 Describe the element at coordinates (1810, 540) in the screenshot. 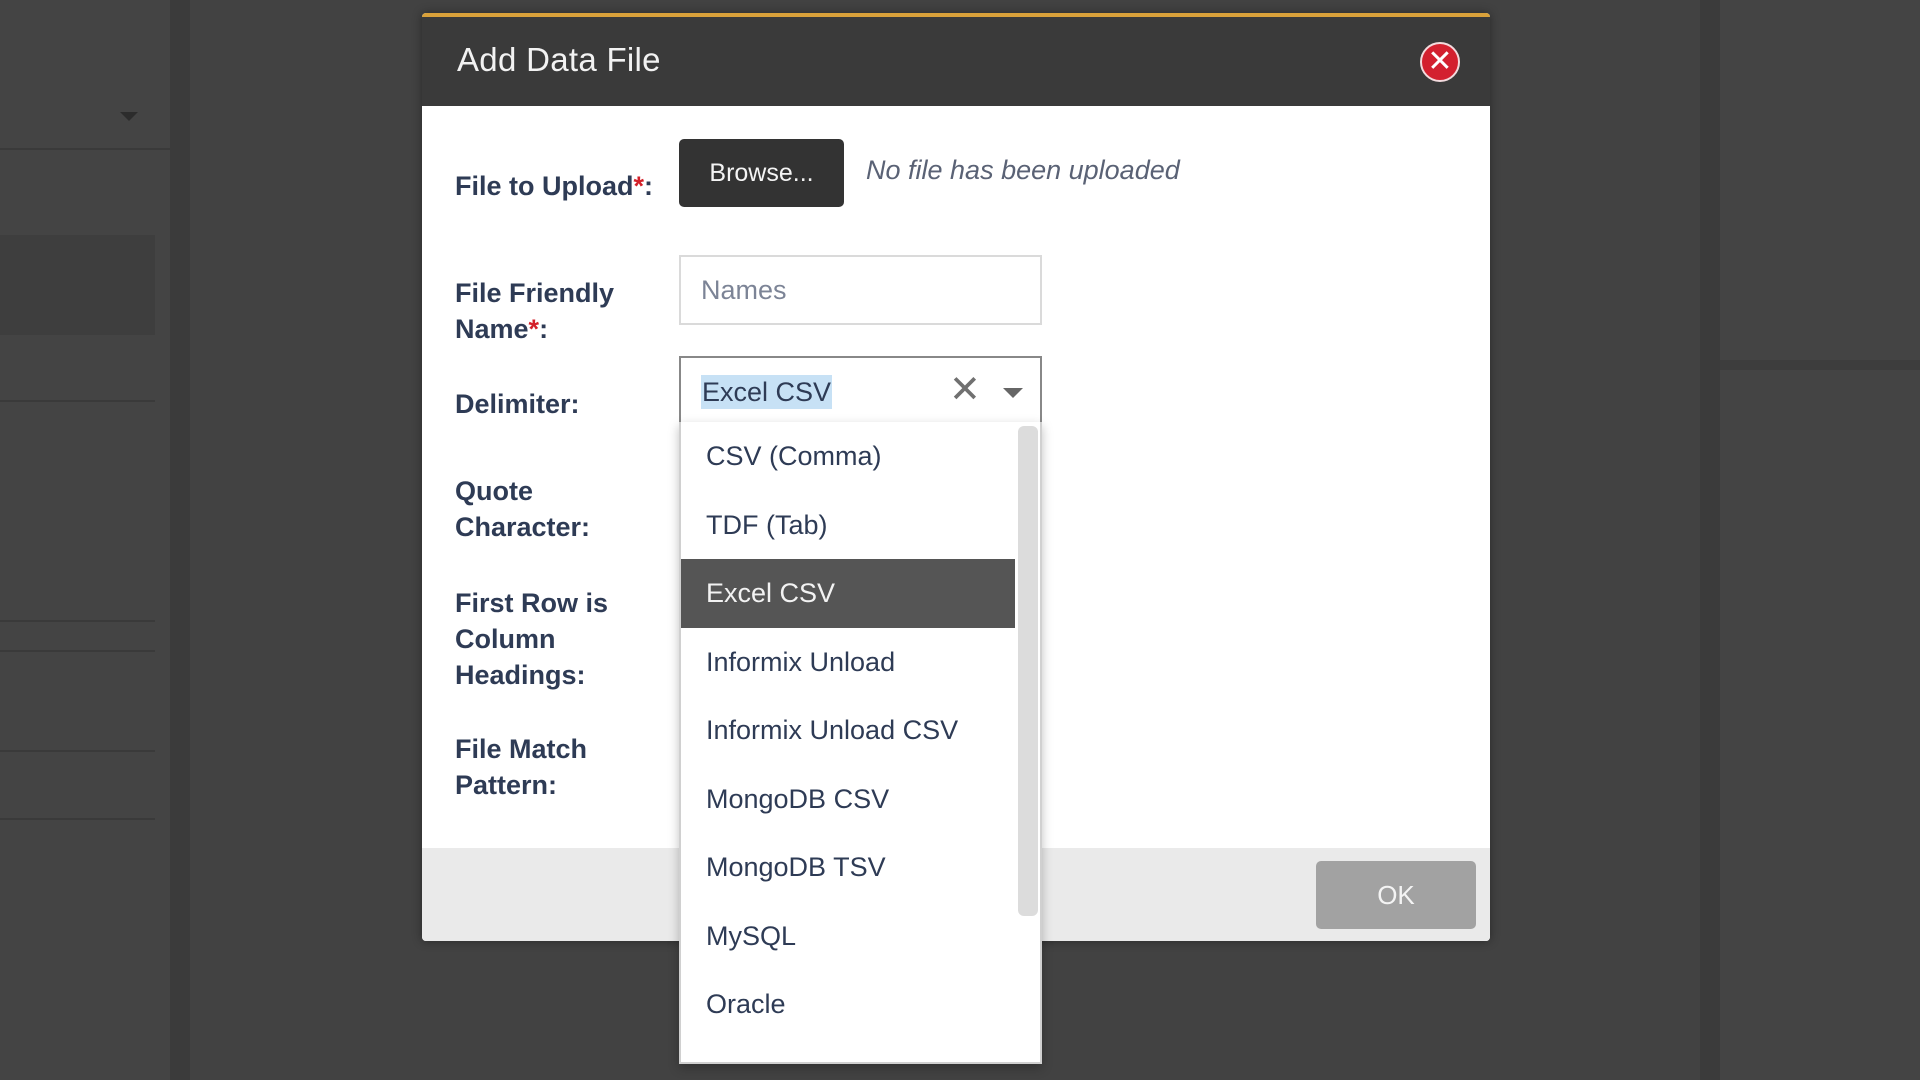

I see `background-right-panel` at that location.